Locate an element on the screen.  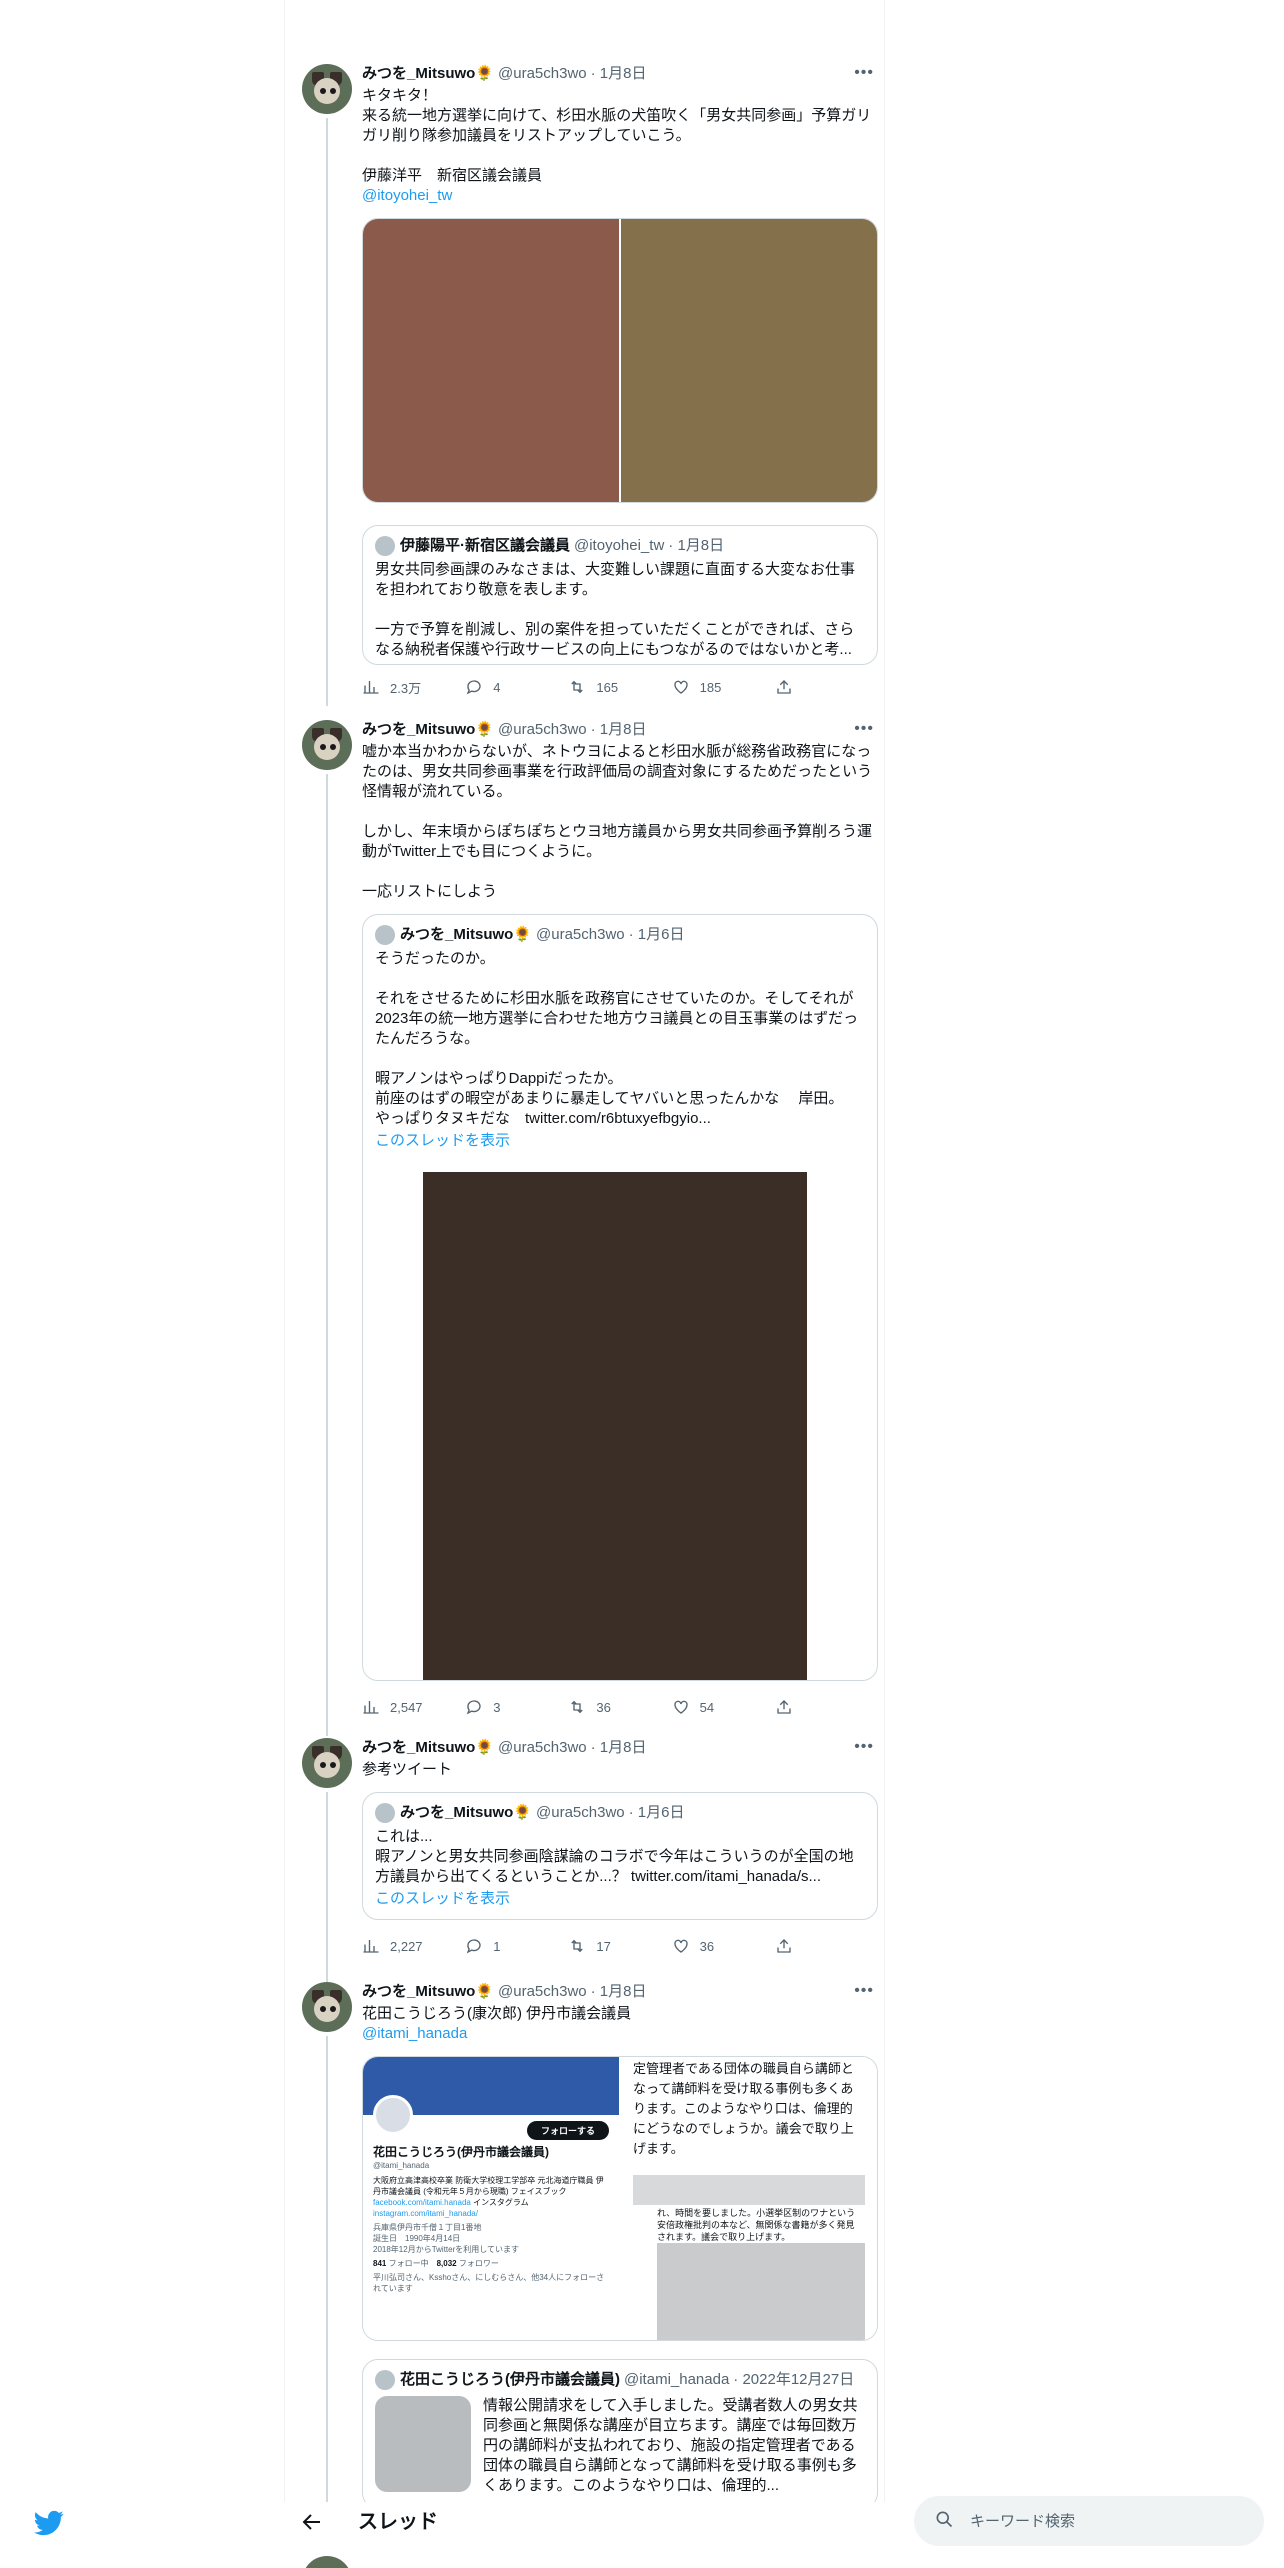
tweet-media is located at coordinates (620, 360).